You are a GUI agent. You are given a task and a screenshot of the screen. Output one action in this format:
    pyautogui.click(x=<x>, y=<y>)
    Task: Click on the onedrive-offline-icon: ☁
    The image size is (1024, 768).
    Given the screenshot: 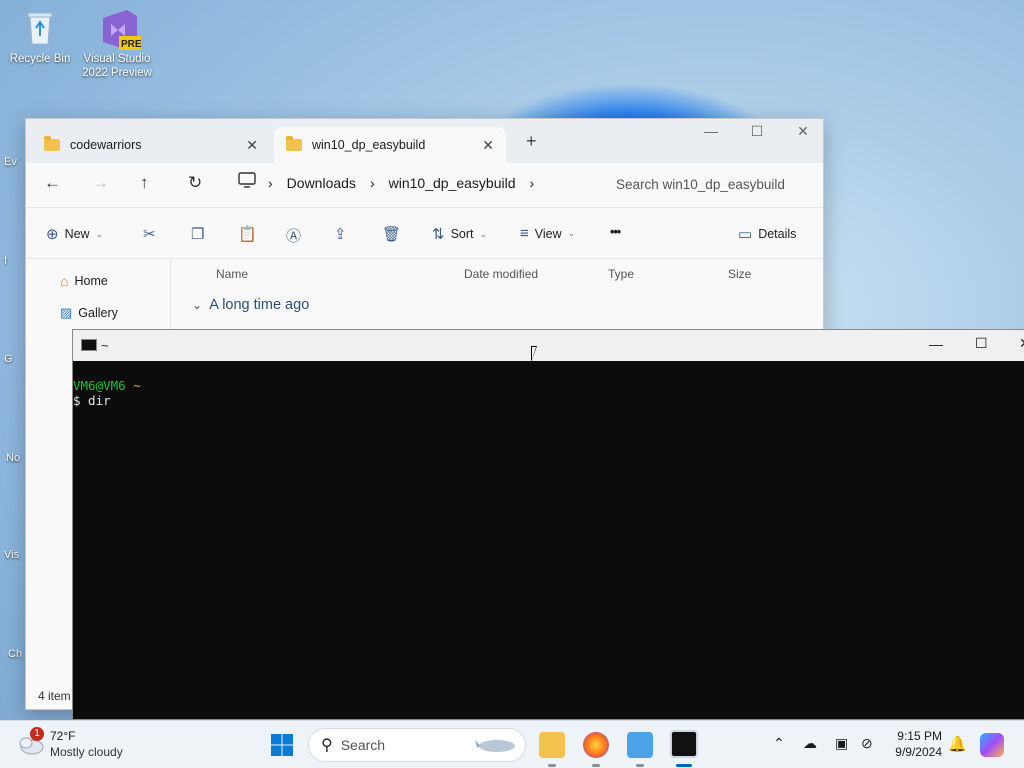 What is the action you would take?
    pyautogui.click(x=810, y=743)
    